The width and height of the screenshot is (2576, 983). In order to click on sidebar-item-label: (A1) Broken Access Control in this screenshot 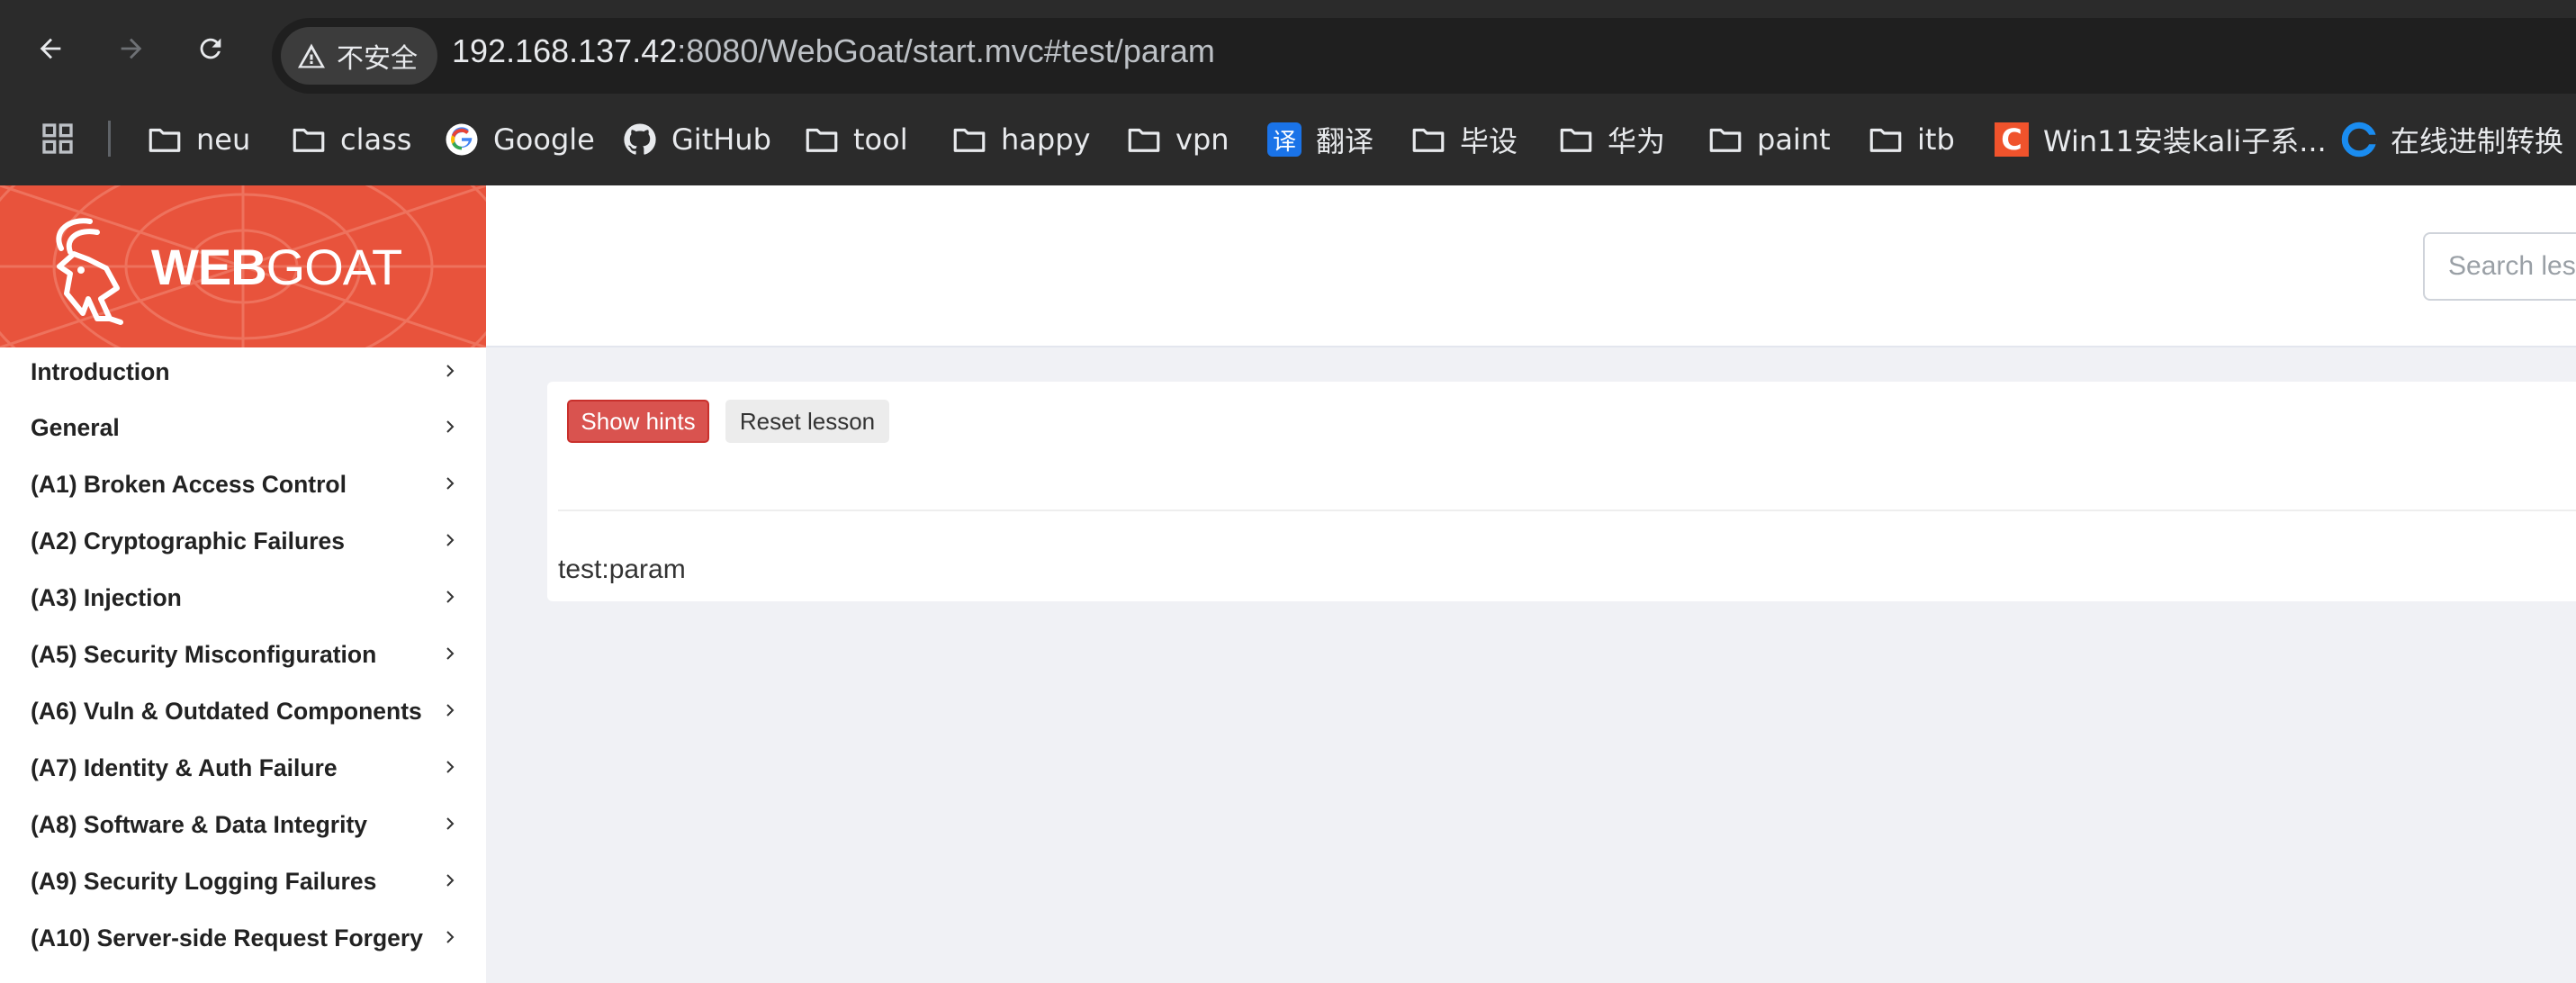, I will do `click(189, 484)`.